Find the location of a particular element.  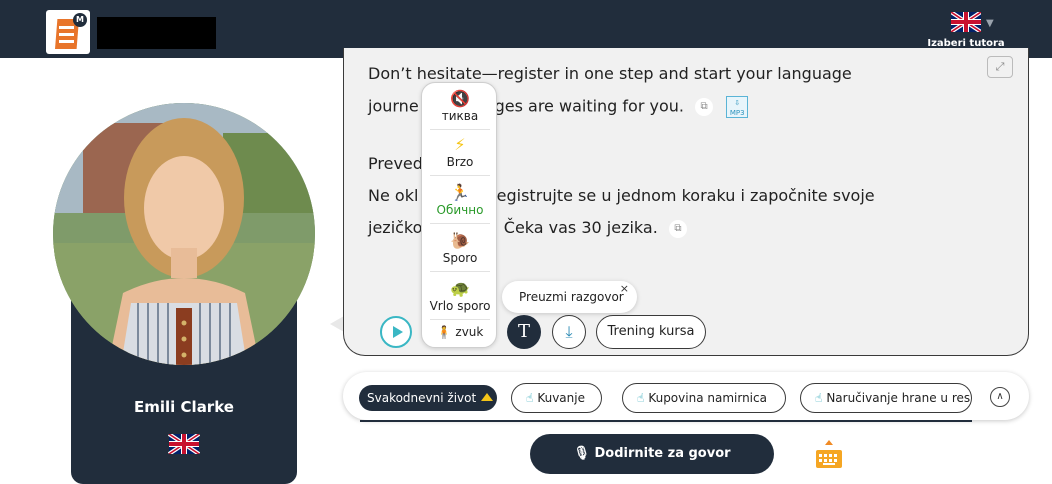

message-fragment: jezičko is located at coordinates (395, 227).